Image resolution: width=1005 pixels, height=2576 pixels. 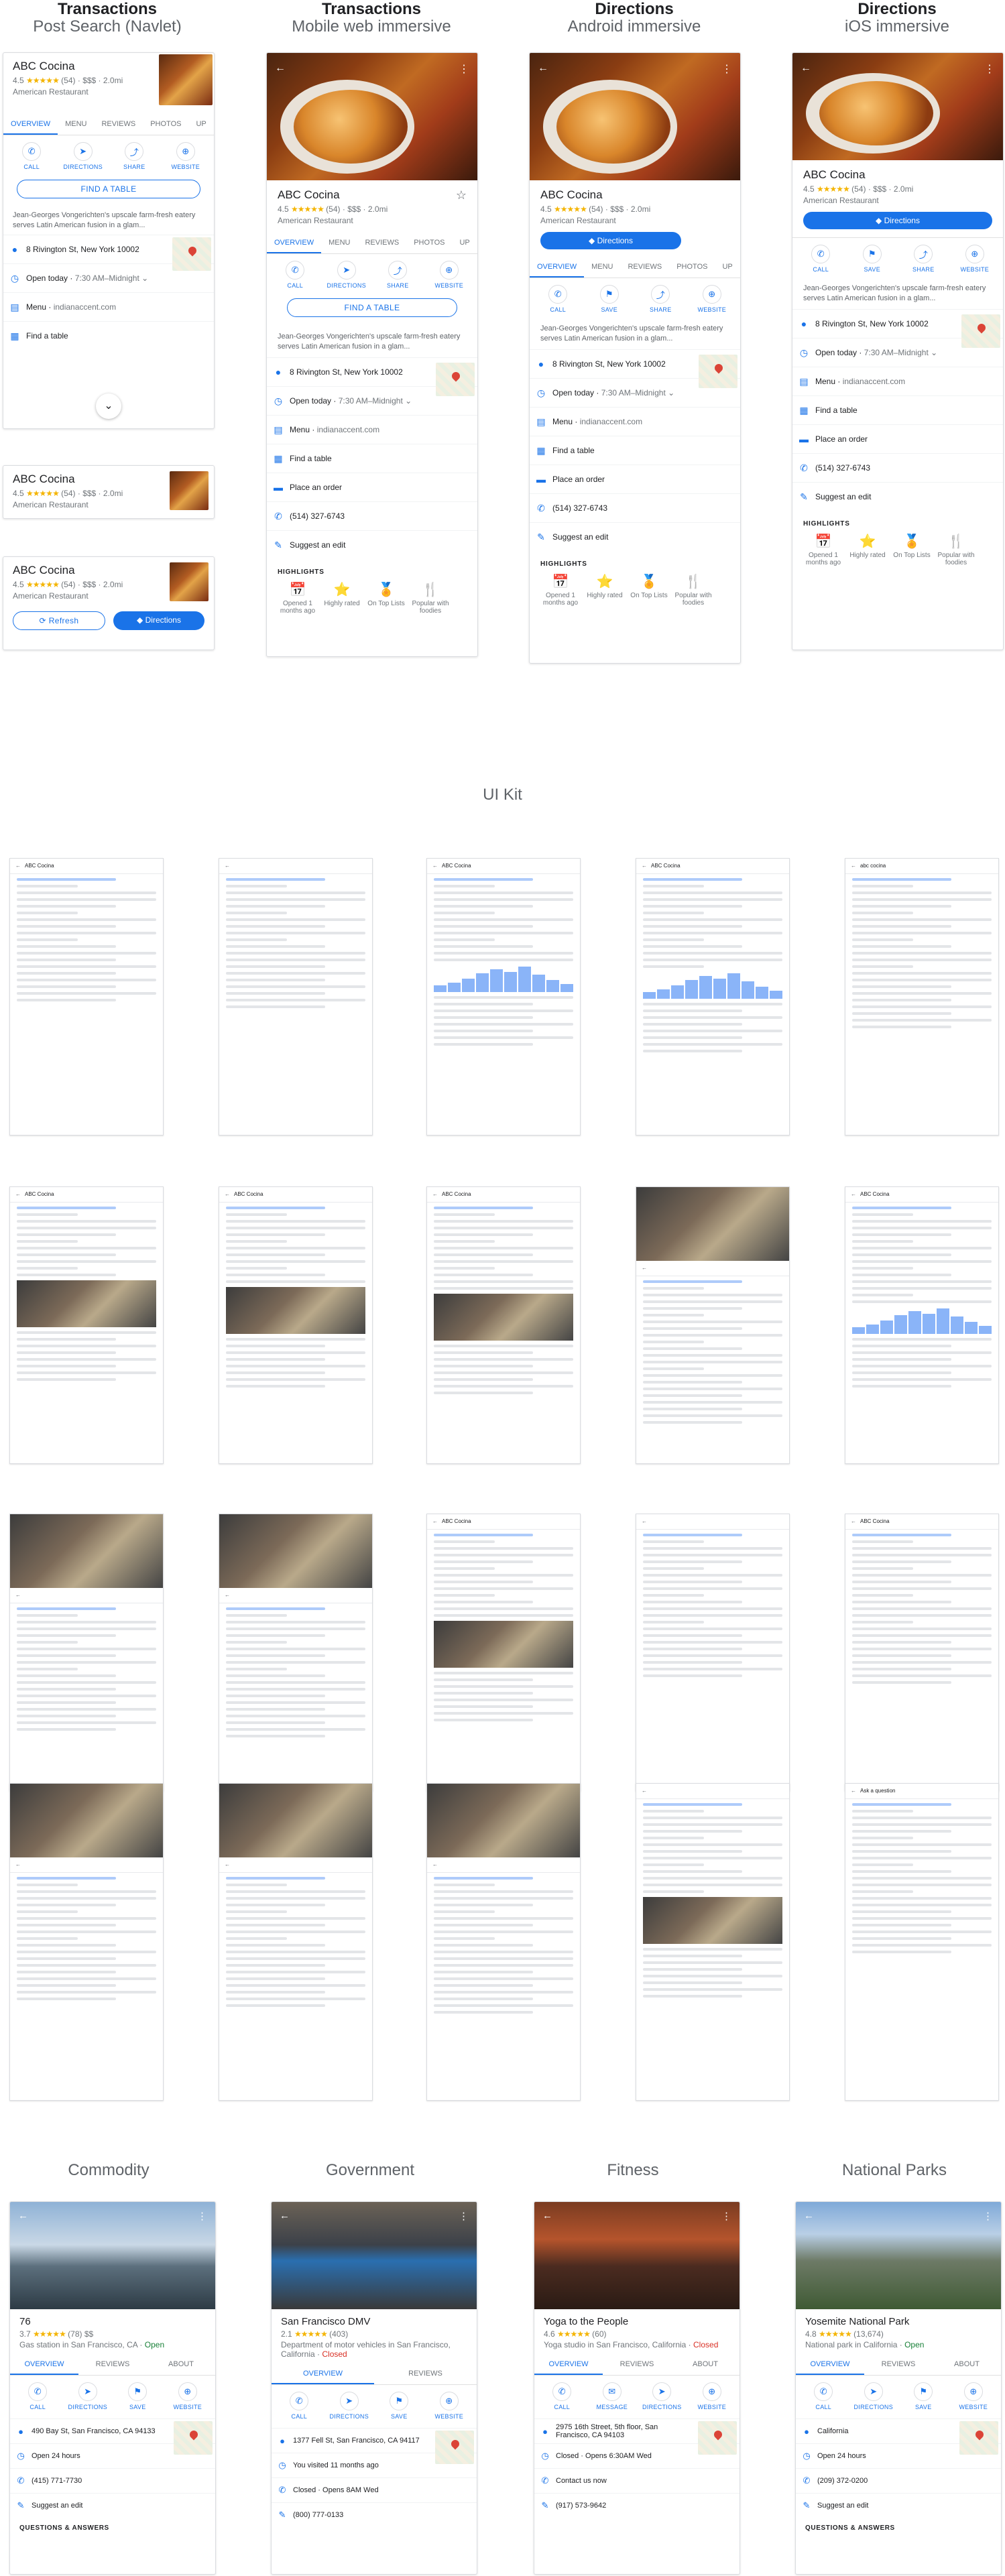 I want to click on info-row: ✆ Closed · Opens 8AM Wed, so click(x=374, y=2490).